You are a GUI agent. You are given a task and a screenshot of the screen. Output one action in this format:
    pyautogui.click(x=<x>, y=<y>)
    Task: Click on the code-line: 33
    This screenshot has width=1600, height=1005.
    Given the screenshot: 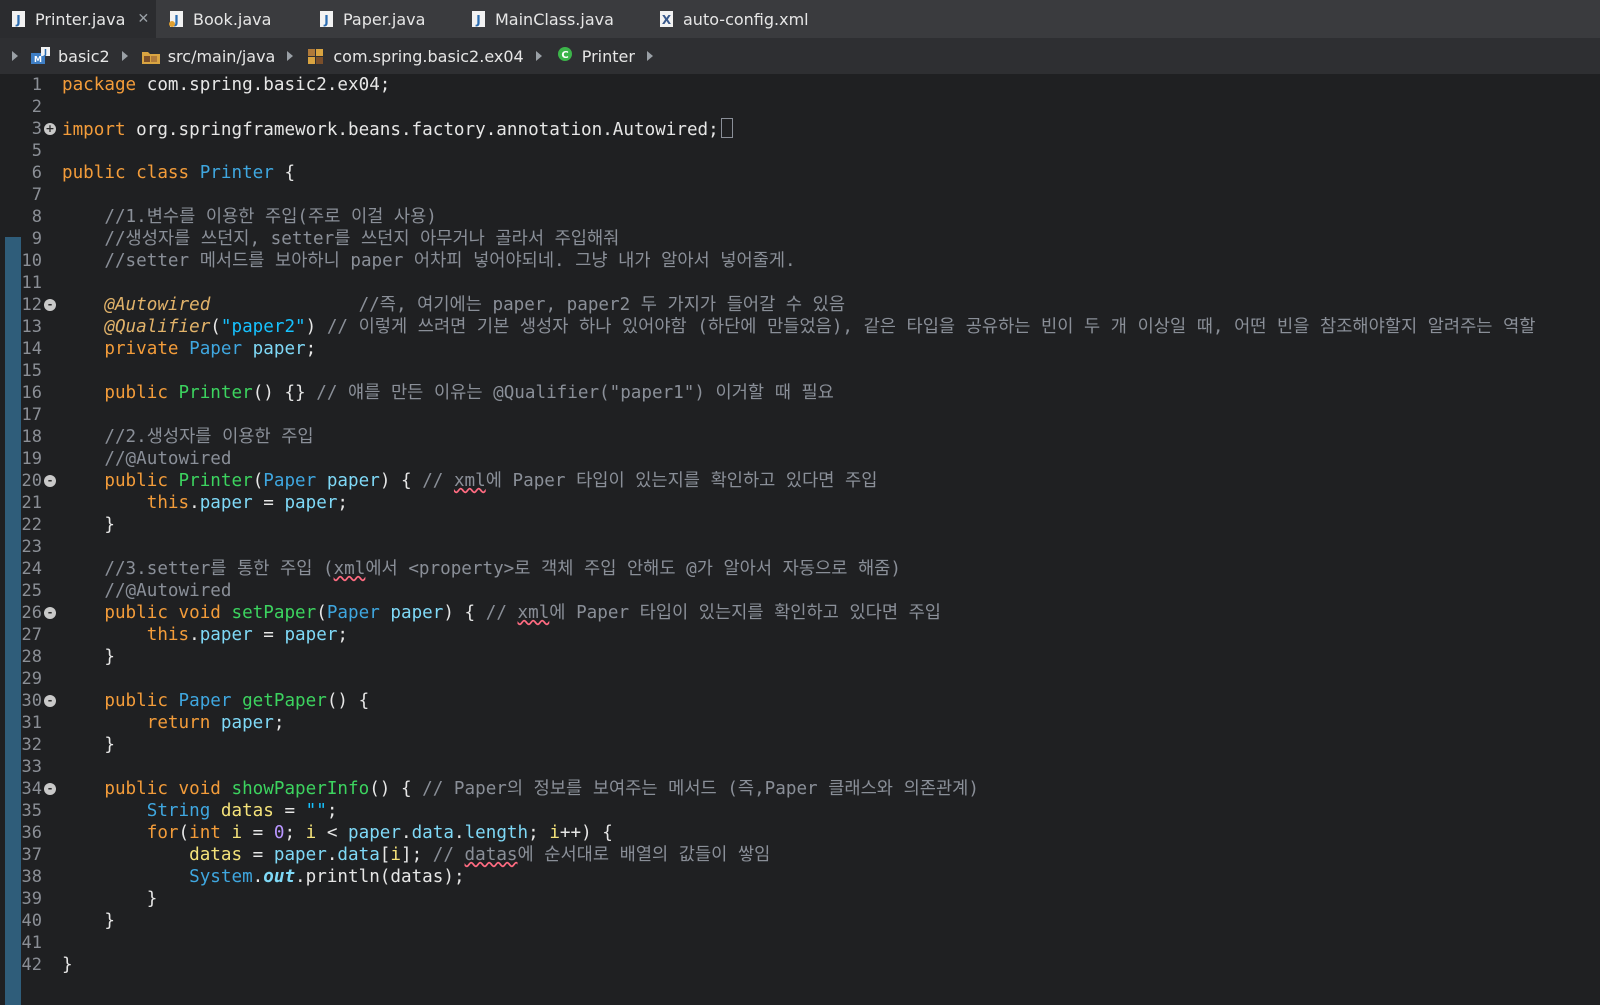 What is the action you would take?
    pyautogui.click(x=800, y=767)
    